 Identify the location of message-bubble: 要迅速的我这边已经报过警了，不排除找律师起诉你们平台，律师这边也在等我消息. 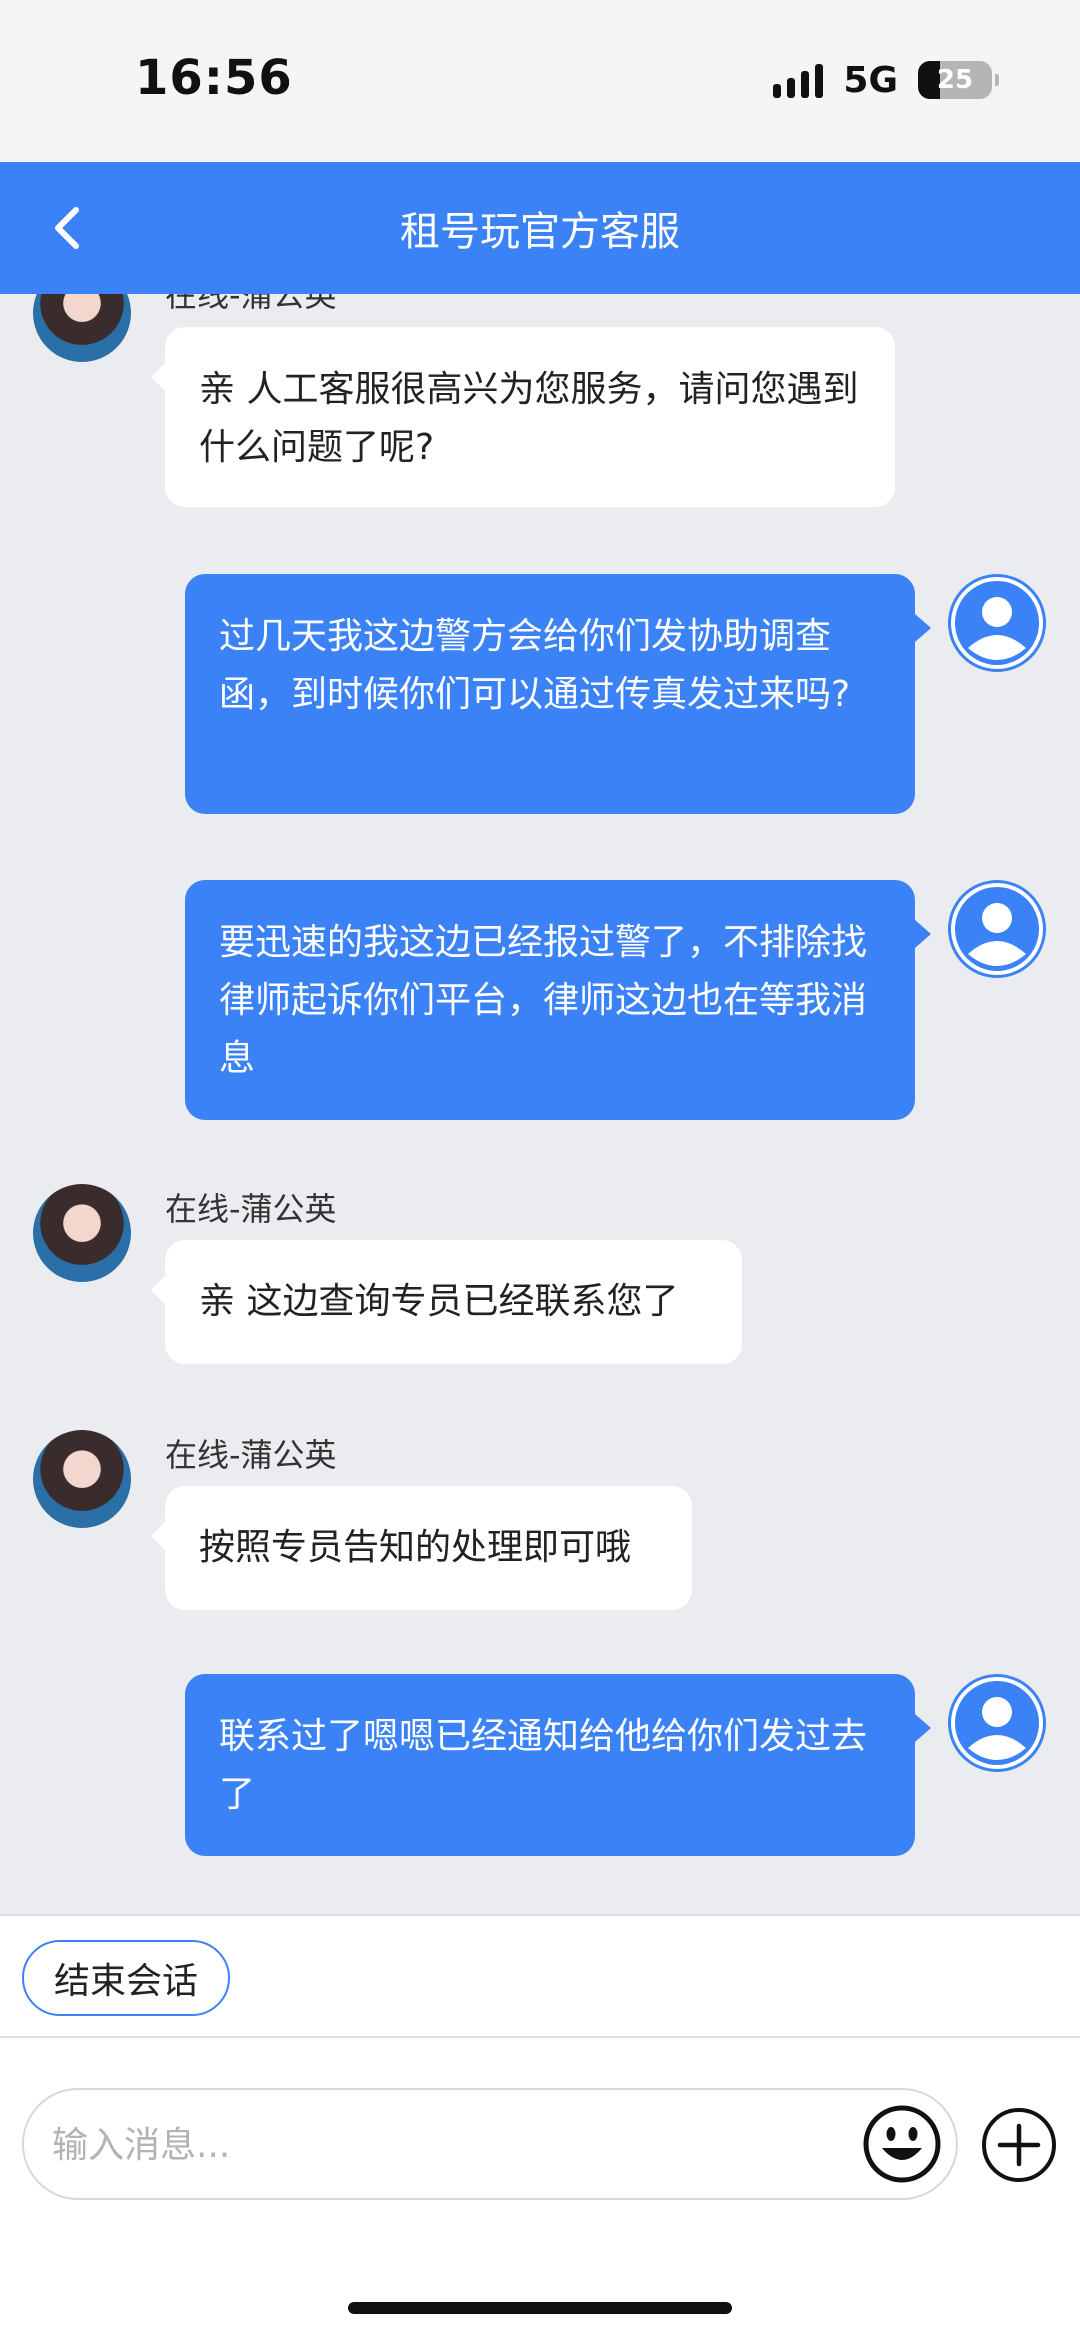
(558, 1000).